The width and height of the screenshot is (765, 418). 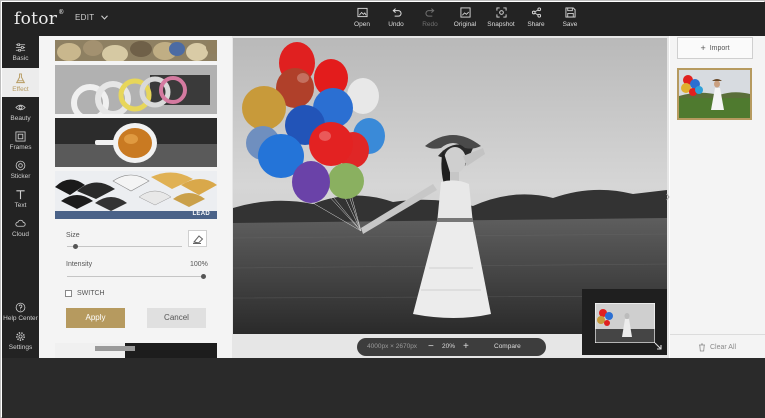 I want to click on collapse-navigator-icon, so click(x=658, y=346).